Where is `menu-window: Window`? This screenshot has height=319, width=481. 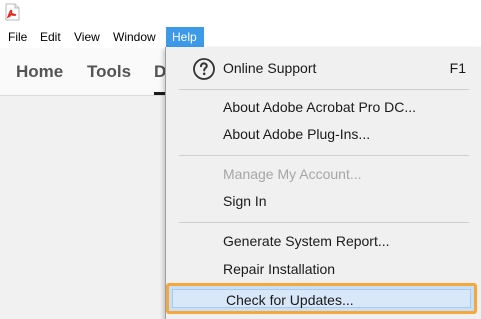 menu-window: Window is located at coordinates (134, 37).